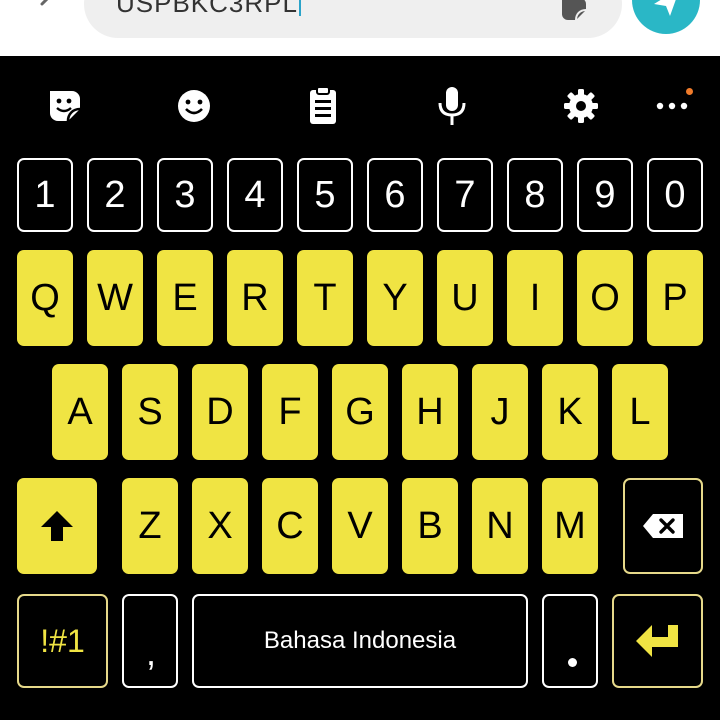 The image size is (720, 720). What do you see at coordinates (80, 412) in the screenshot?
I see `key-a: A` at bounding box center [80, 412].